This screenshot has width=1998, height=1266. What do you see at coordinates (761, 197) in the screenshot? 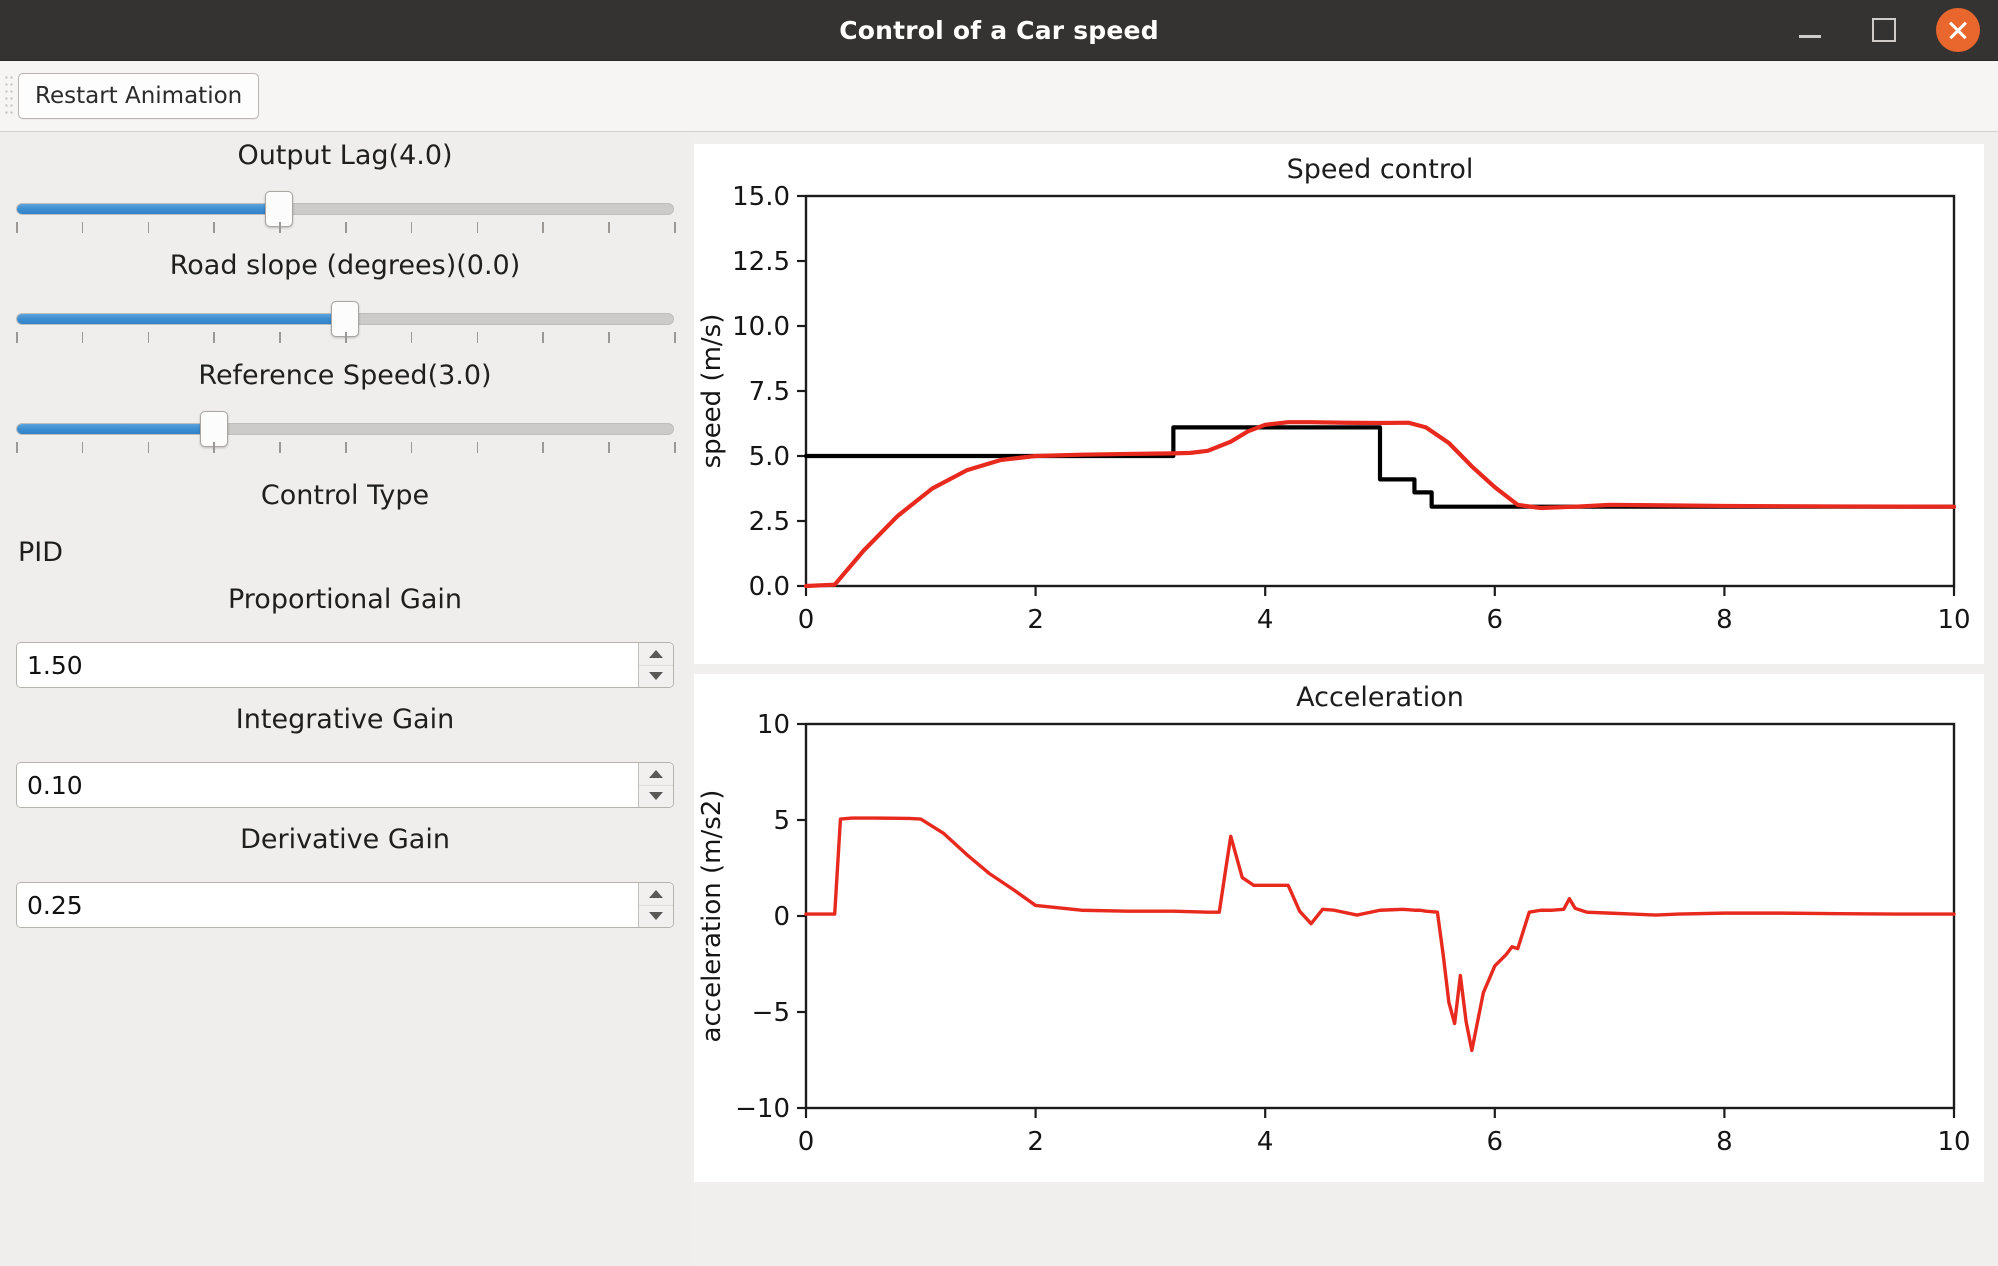
I see `y-tick-label: 15.0` at bounding box center [761, 197].